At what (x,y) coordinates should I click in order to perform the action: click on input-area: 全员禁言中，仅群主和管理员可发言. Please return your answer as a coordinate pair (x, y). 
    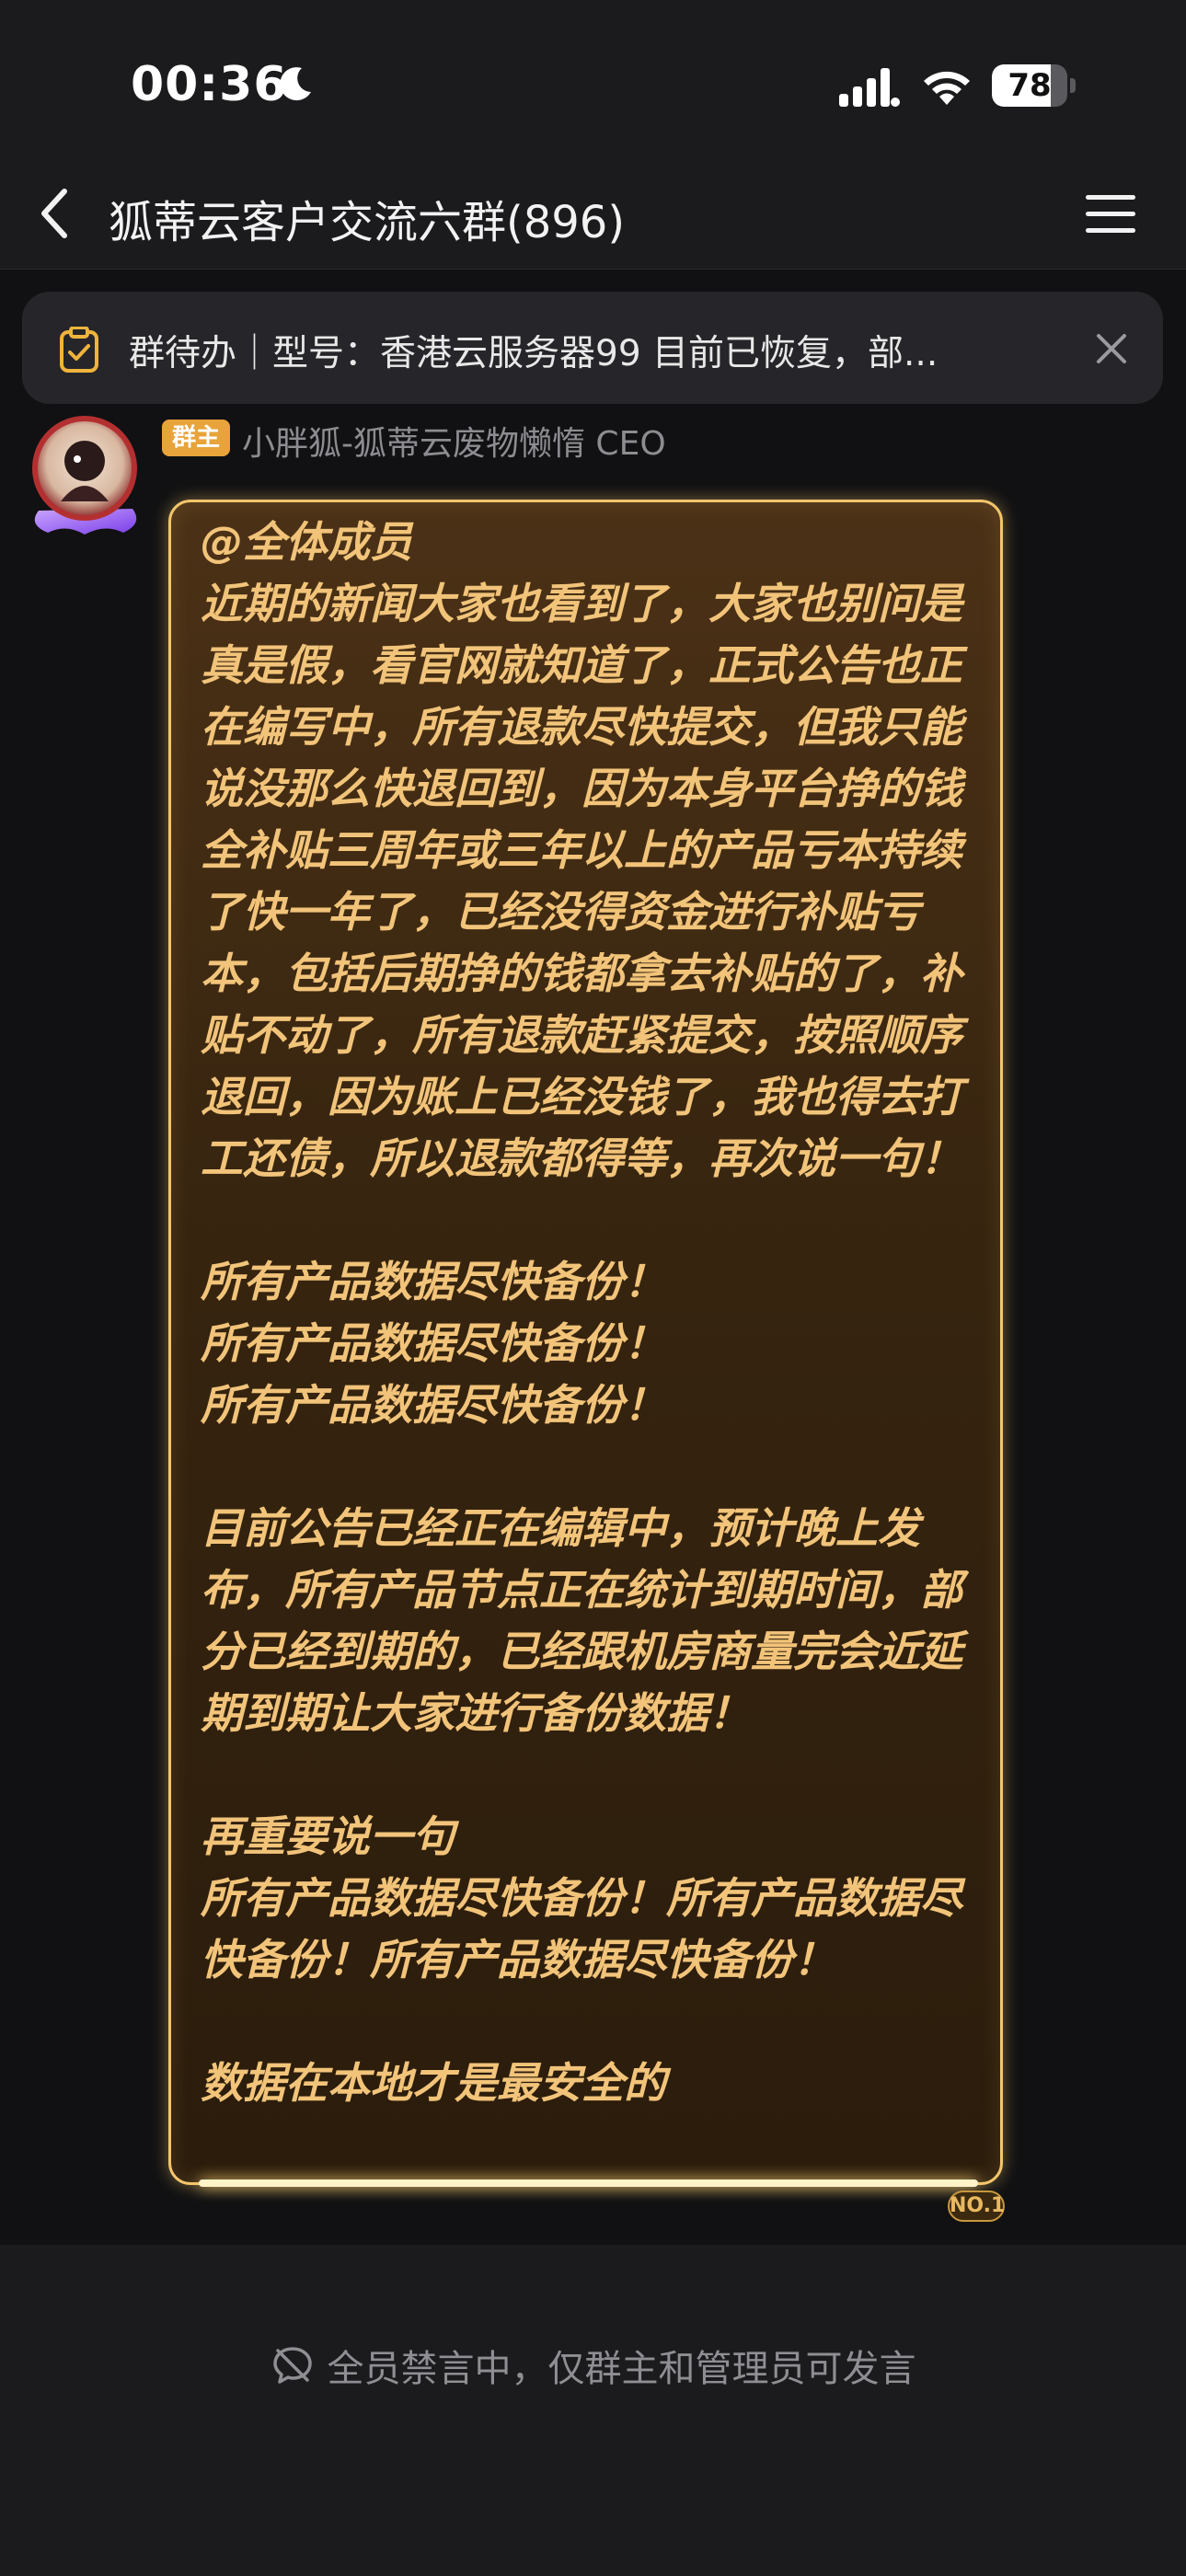
    Looking at the image, I should click on (593, 2410).